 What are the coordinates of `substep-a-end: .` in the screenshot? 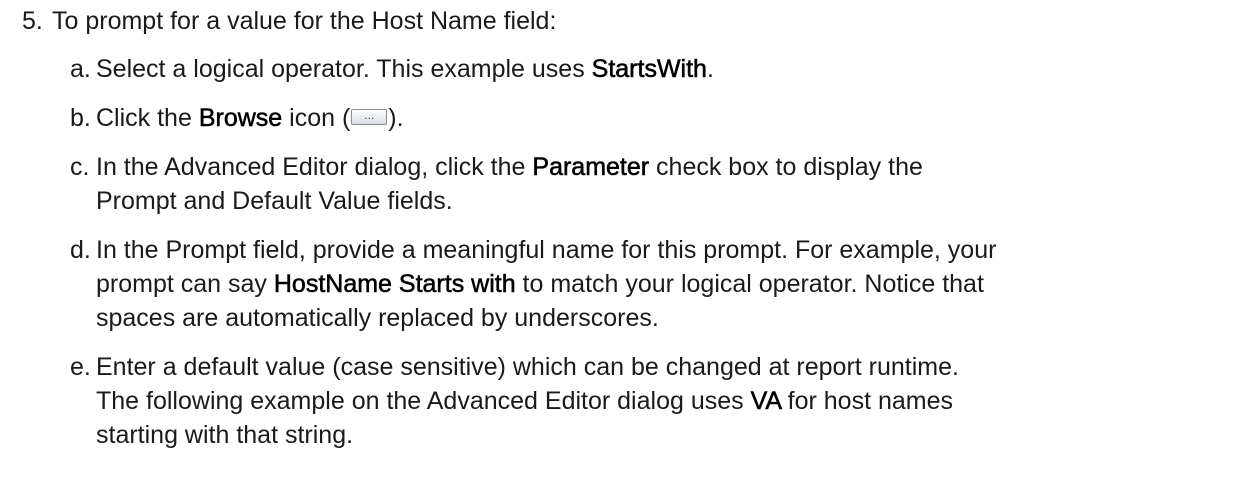 It's located at (710, 69).